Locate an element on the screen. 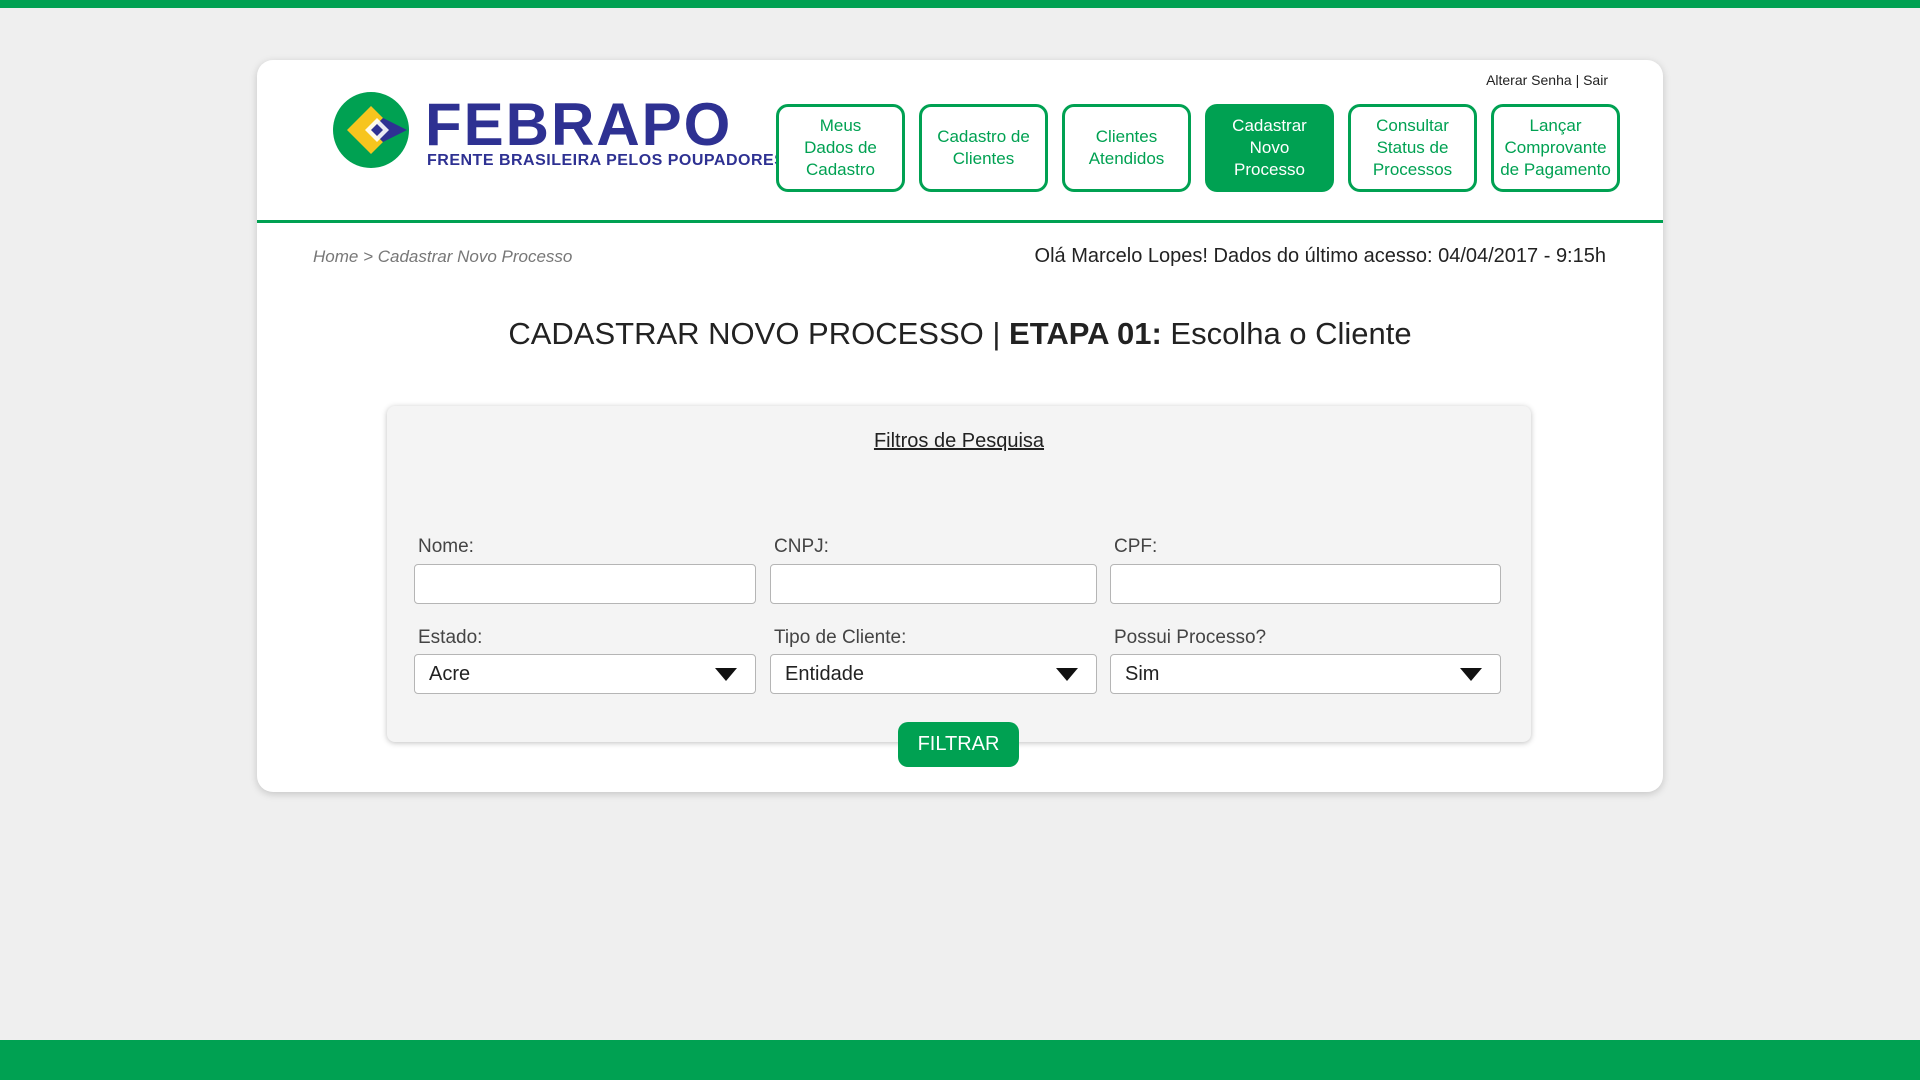 This screenshot has height=1080, width=1920. logo-emblem-icon is located at coordinates (371, 130).